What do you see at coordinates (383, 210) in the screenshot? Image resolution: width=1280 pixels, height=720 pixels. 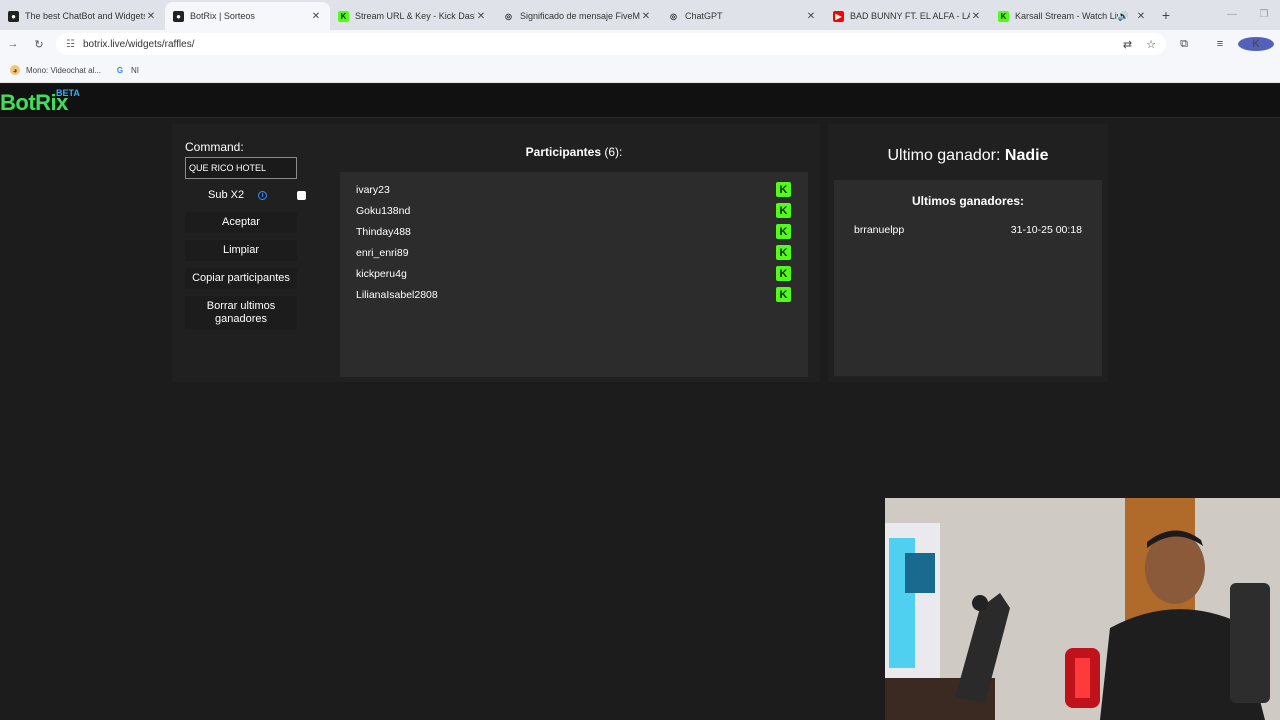 I see `participant-name: Goku138nd` at bounding box center [383, 210].